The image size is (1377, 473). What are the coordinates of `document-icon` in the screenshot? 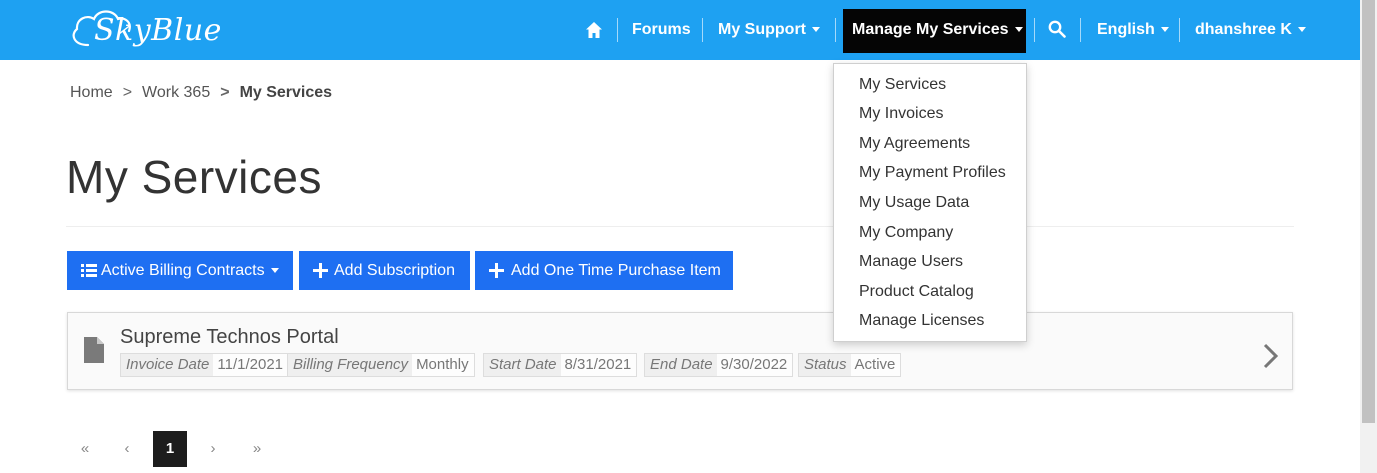 It's located at (94, 350).